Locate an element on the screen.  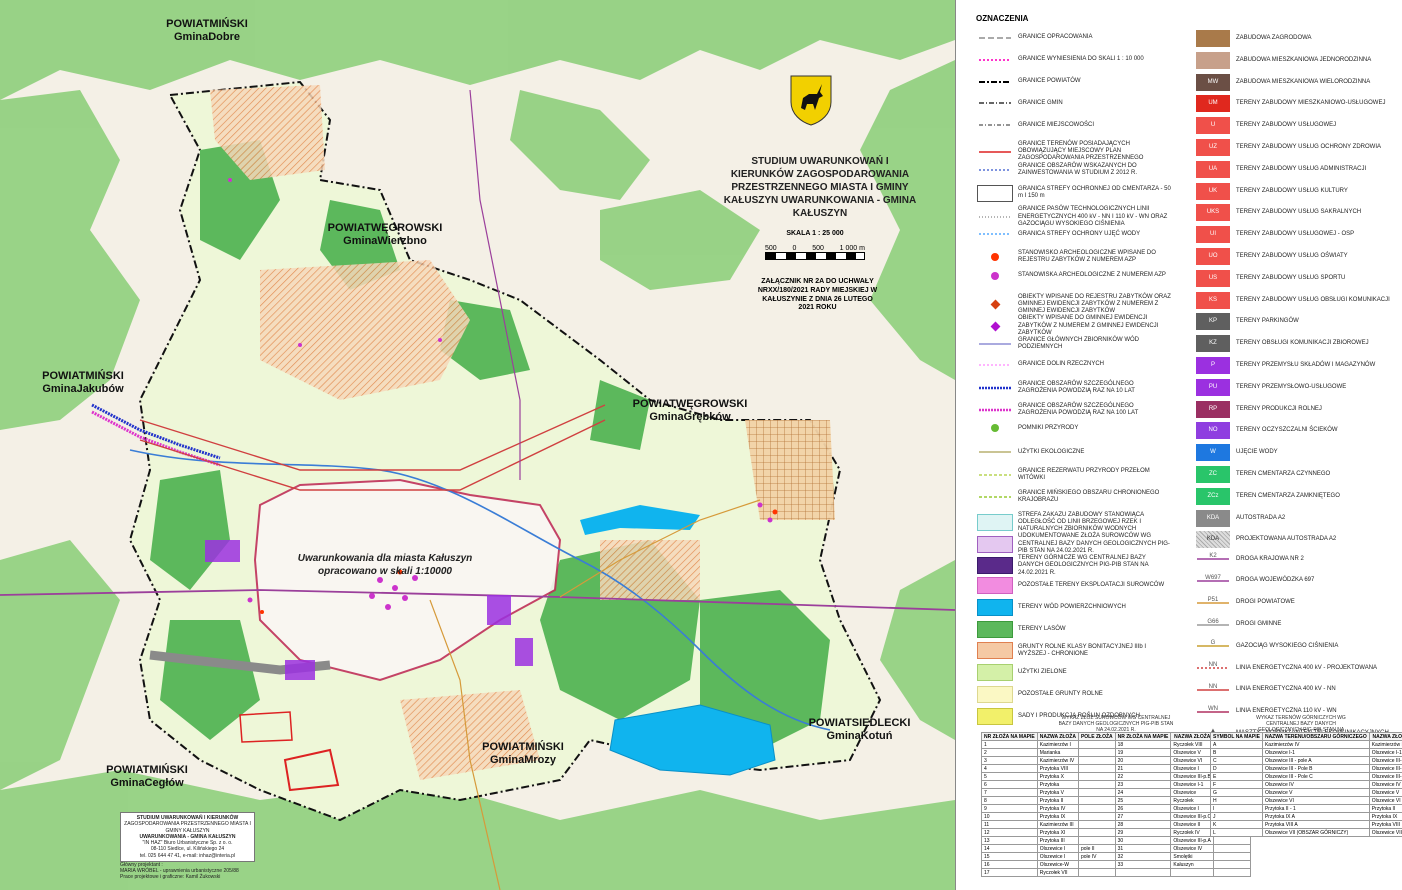
legend-item: POZOSTAŁE GRUNTY ROLNE is located at coordinates (1073, 694).